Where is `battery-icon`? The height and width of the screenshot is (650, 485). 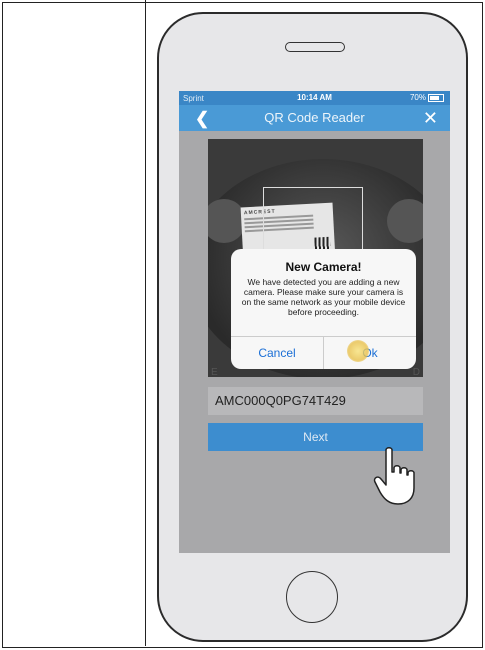 battery-icon is located at coordinates (436, 97).